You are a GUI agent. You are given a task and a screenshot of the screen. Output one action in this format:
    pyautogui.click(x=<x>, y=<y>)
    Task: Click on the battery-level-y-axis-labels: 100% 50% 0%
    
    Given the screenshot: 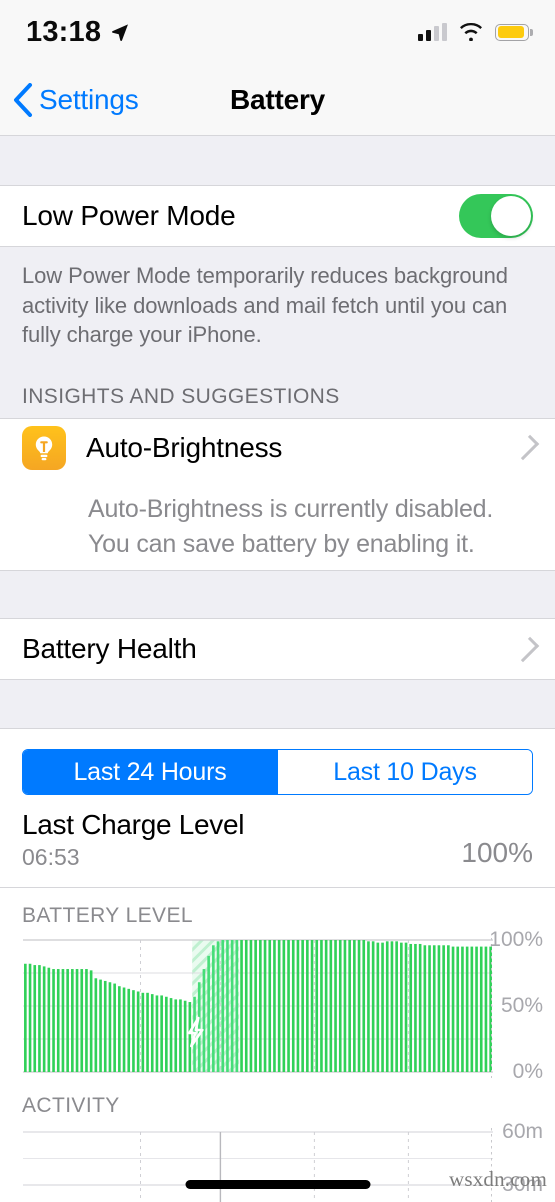 What is the action you would take?
    pyautogui.click(x=516, y=1006)
    